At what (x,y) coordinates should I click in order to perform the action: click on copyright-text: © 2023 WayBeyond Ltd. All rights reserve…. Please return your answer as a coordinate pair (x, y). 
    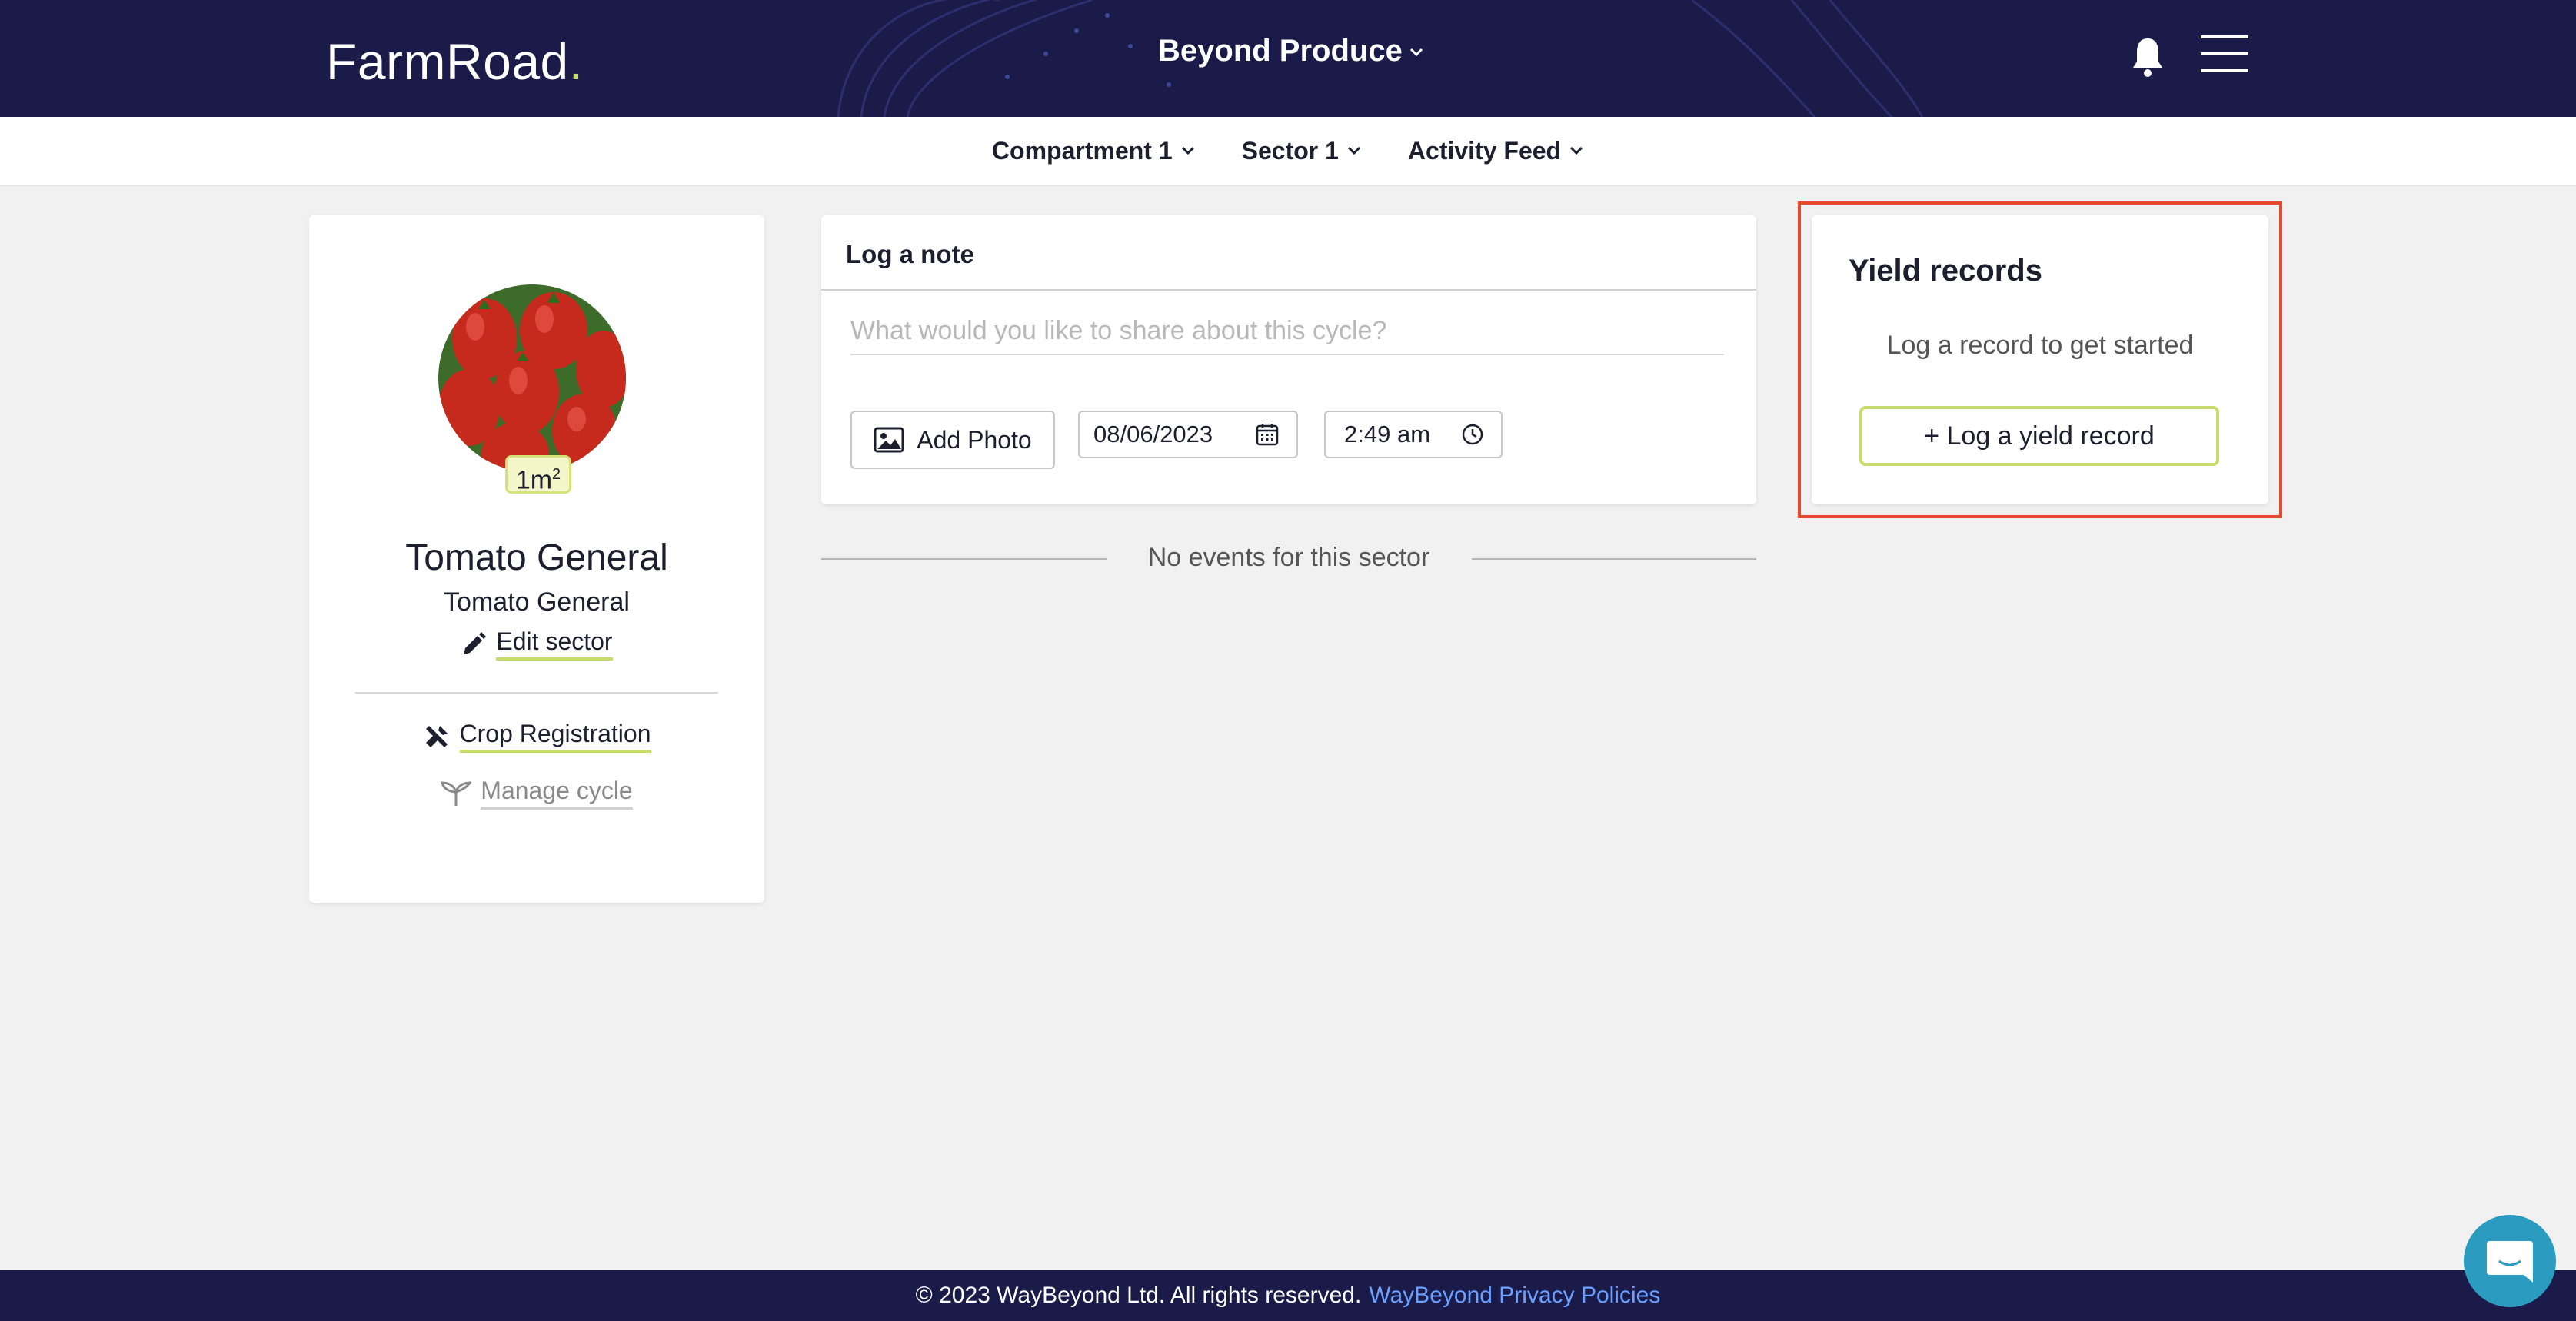
    Looking at the image, I should click on (1139, 1295).